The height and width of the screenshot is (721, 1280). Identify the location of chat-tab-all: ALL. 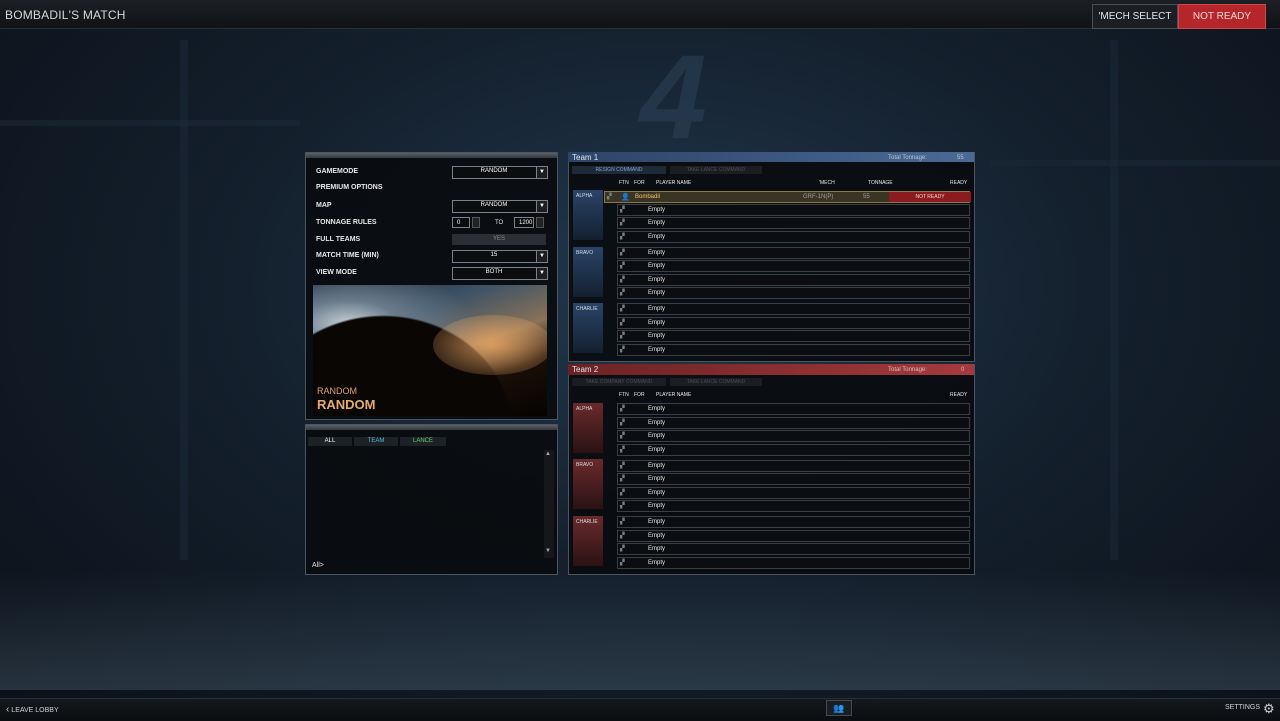
(330, 441).